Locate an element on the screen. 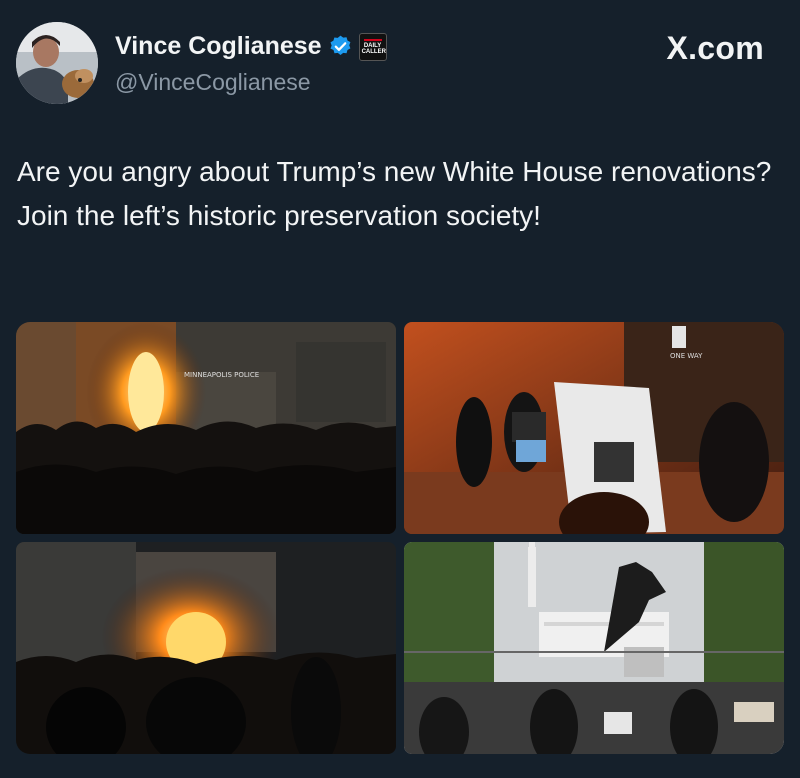 The width and height of the screenshot is (800, 778). affiliate-badge-text: DAILY CALLER is located at coordinates (373, 48).